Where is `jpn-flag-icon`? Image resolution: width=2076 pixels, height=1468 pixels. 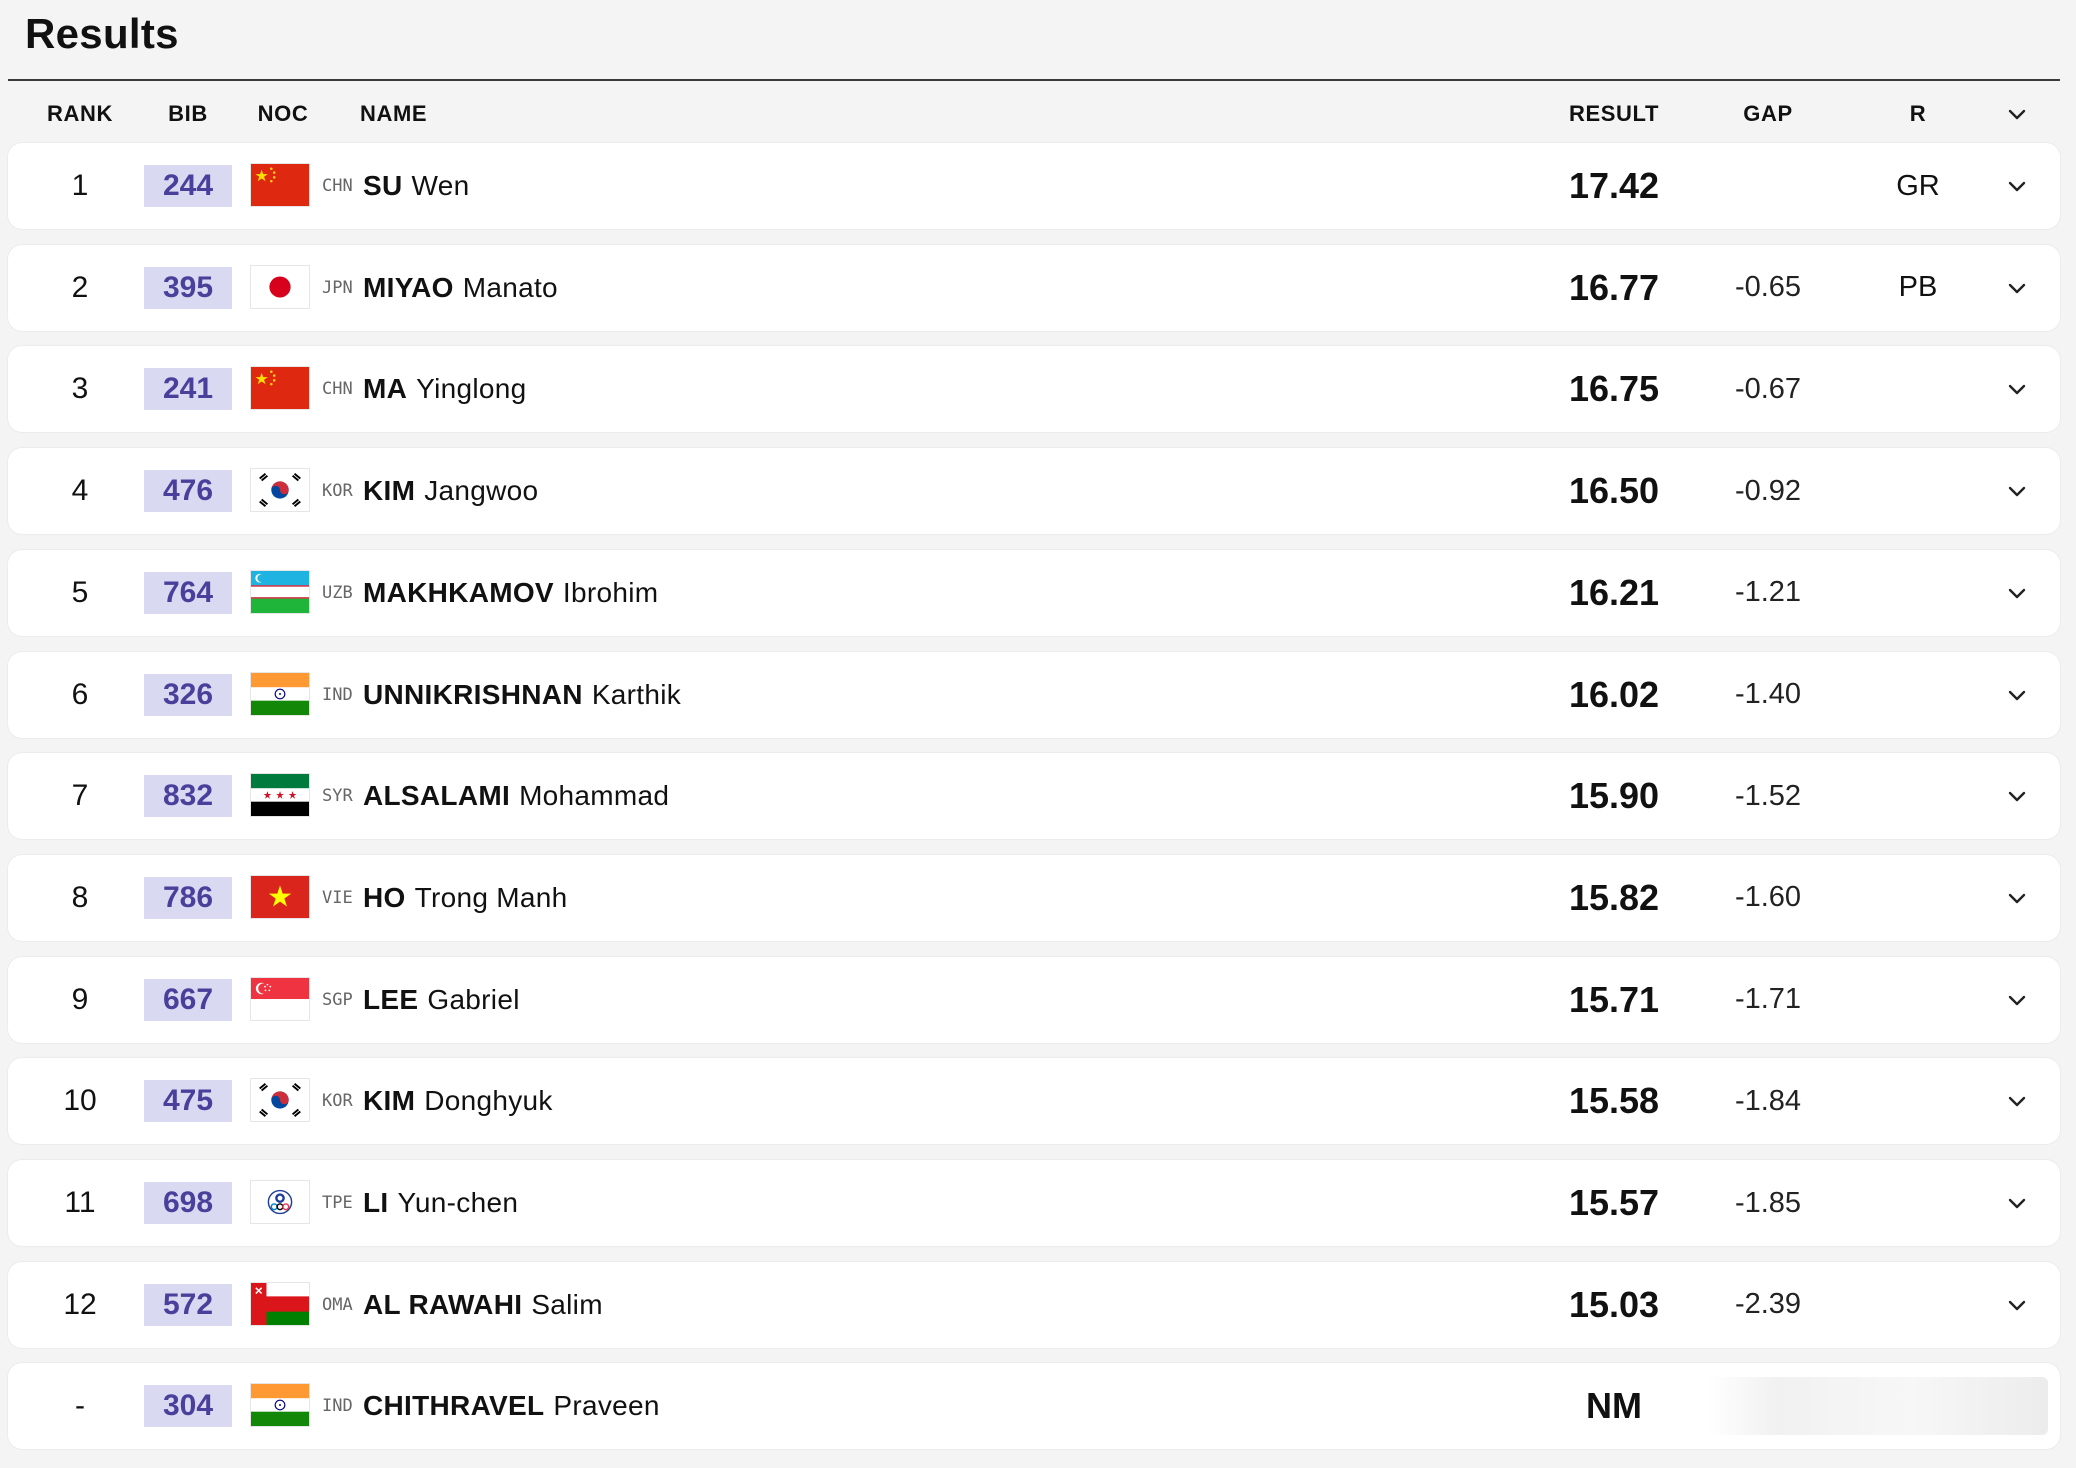 jpn-flag-icon is located at coordinates (280, 286).